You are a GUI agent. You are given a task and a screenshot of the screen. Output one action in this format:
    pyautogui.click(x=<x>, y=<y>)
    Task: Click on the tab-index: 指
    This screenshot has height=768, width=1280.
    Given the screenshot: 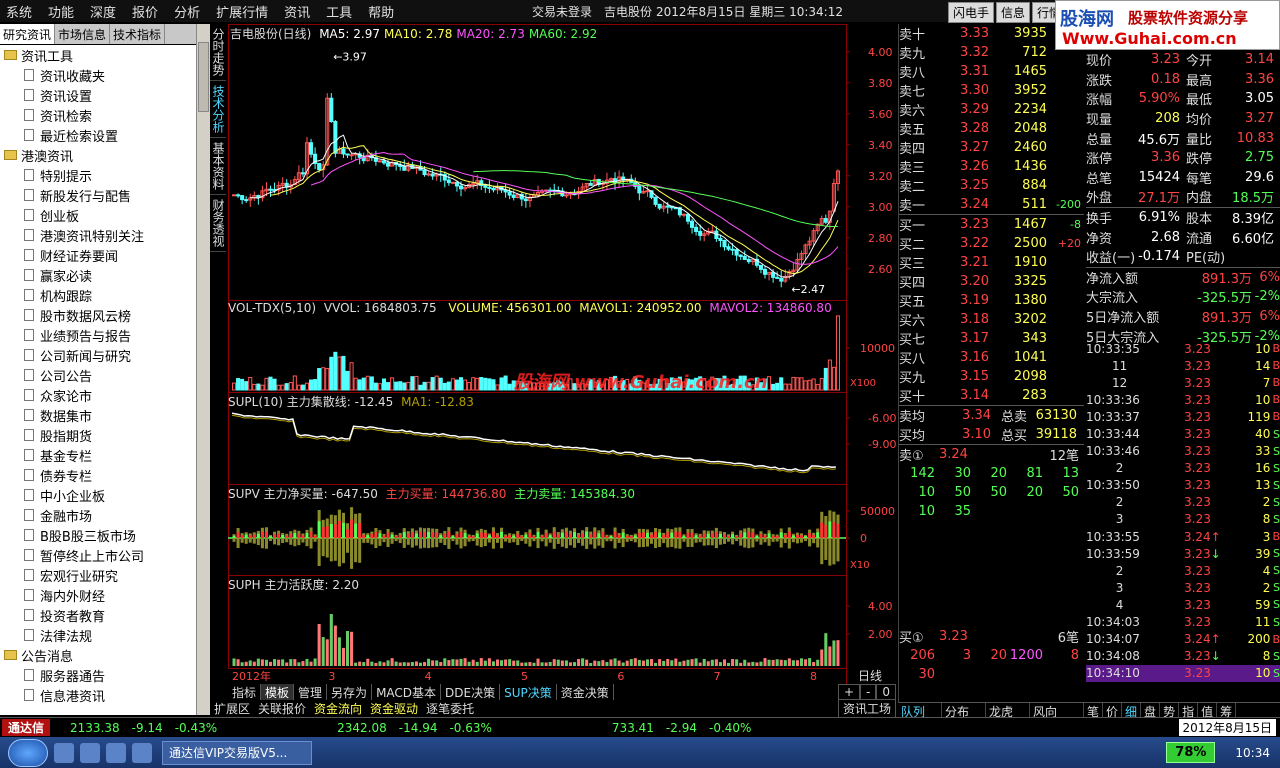 What is the action you would take?
    pyautogui.click(x=1189, y=711)
    